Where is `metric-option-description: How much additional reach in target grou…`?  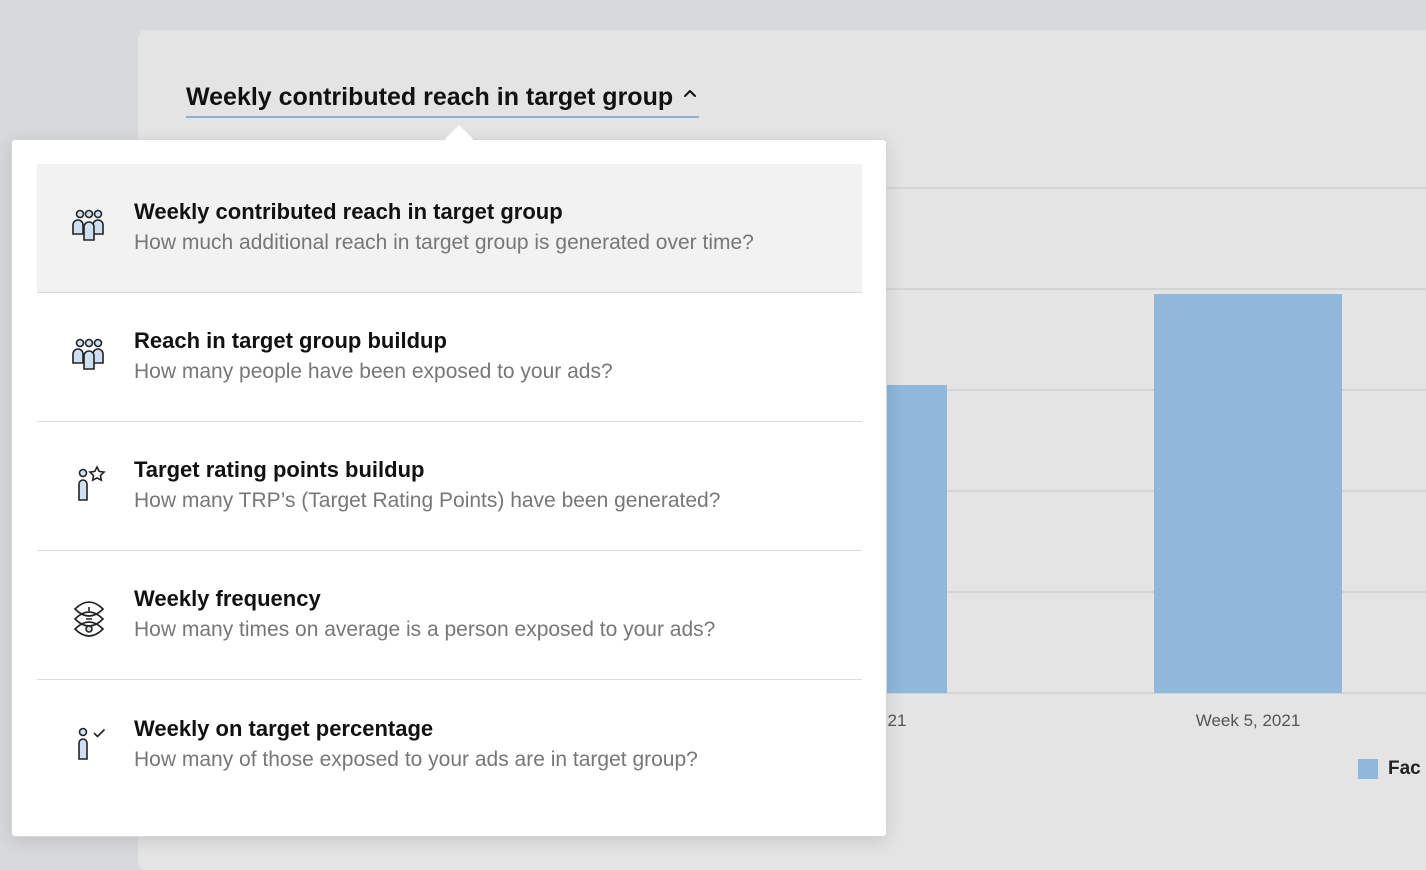 metric-option-description: How much additional reach in target grou… is located at coordinates (444, 242).